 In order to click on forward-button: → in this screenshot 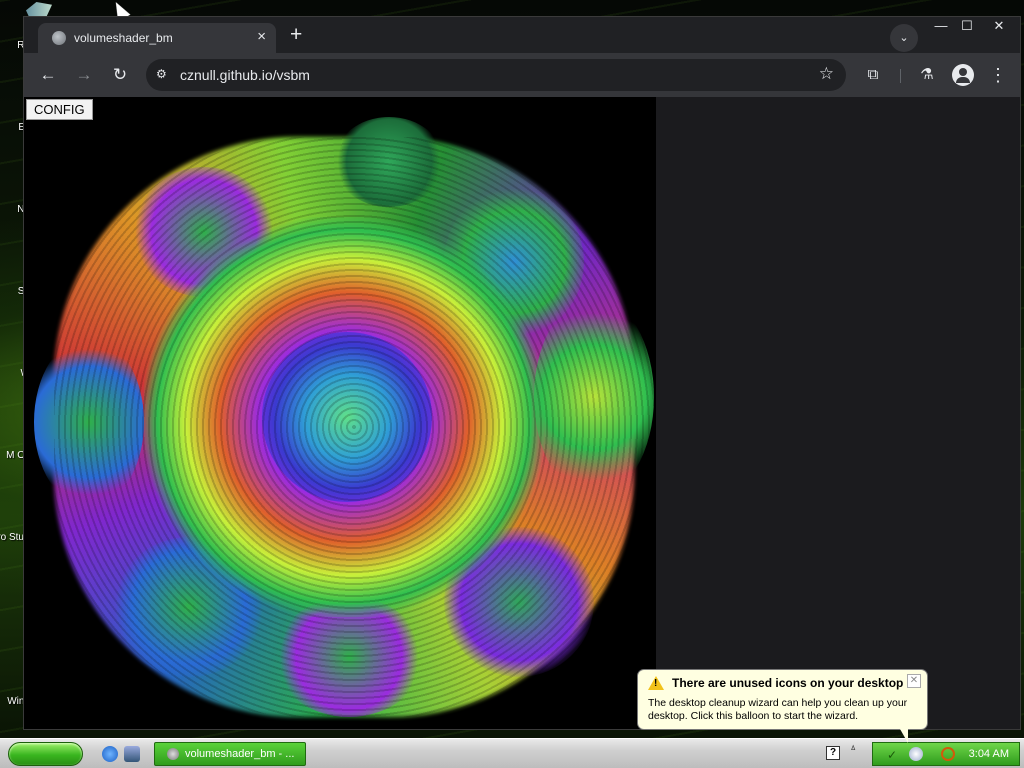, I will do `click(84, 75)`.